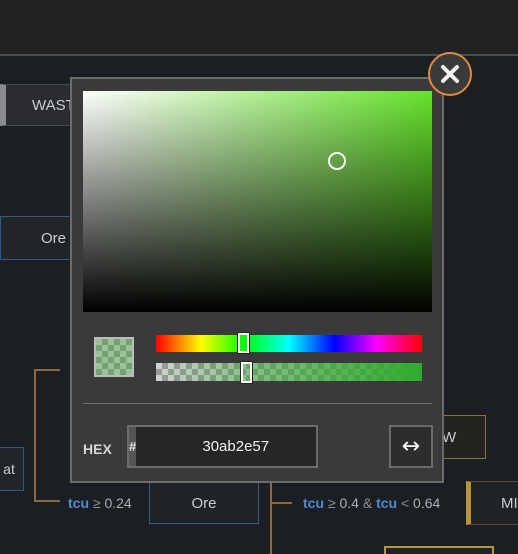 The width and height of the screenshot is (518, 554). I want to click on hex-label: HEX, so click(97, 449).